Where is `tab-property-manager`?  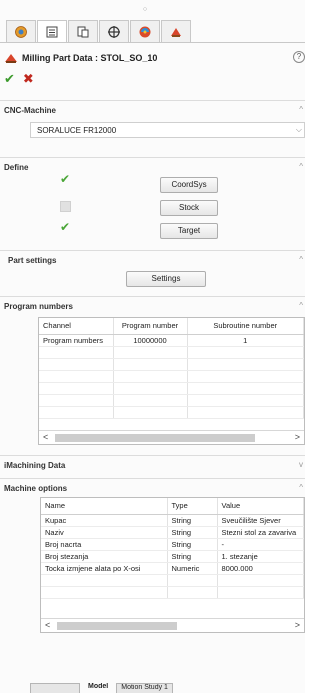 tab-property-manager is located at coordinates (83, 31).